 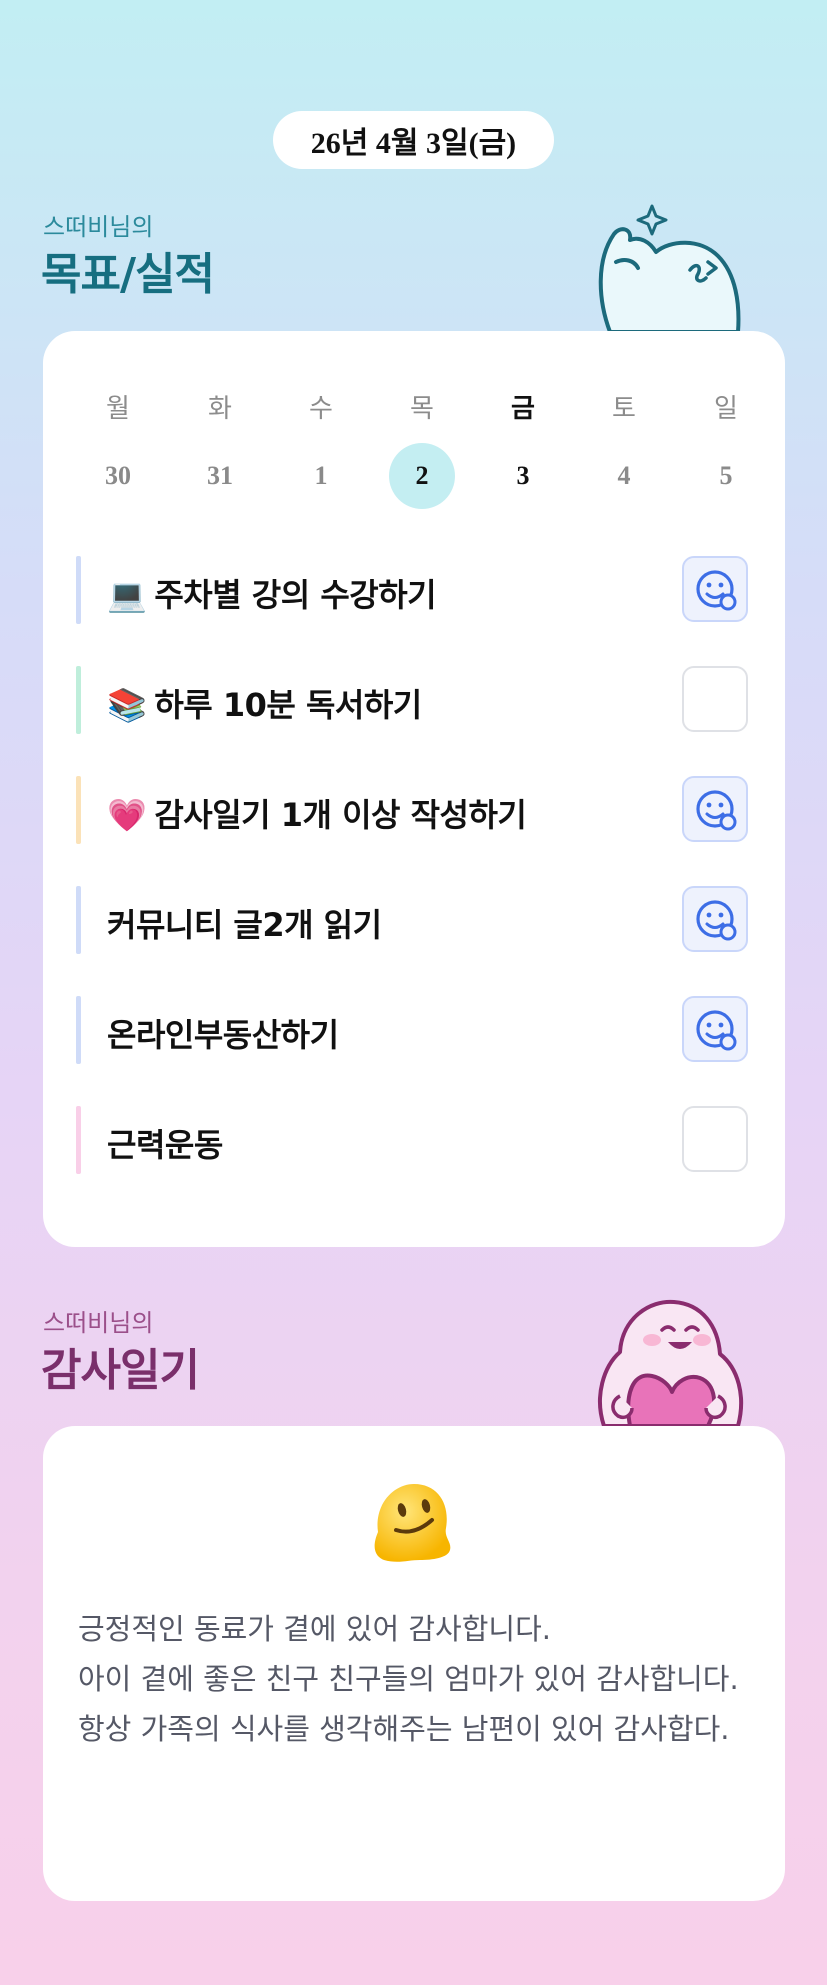 What do you see at coordinates (165, 1145) in the screenshot?
I see `goal-label: 근력운동` at bounding box center [165, 1145].